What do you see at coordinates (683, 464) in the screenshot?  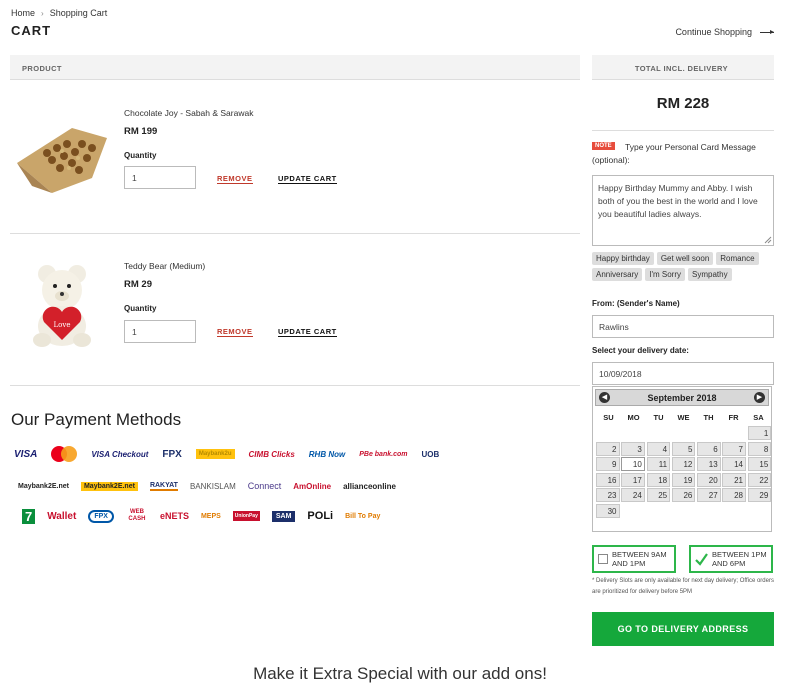 I see `calendar-day: 12` at bounding box center [683, 464].